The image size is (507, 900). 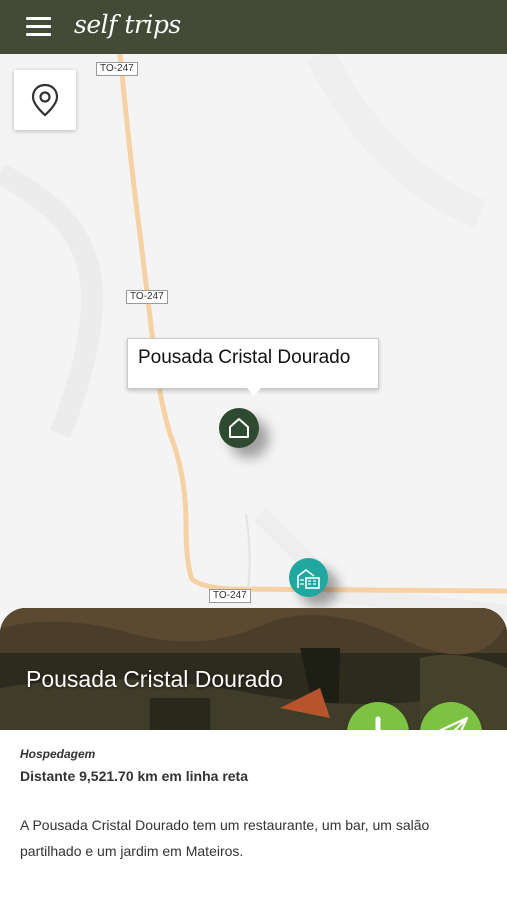 I want to click on app-header: self trips, so click(x=253, y=27).